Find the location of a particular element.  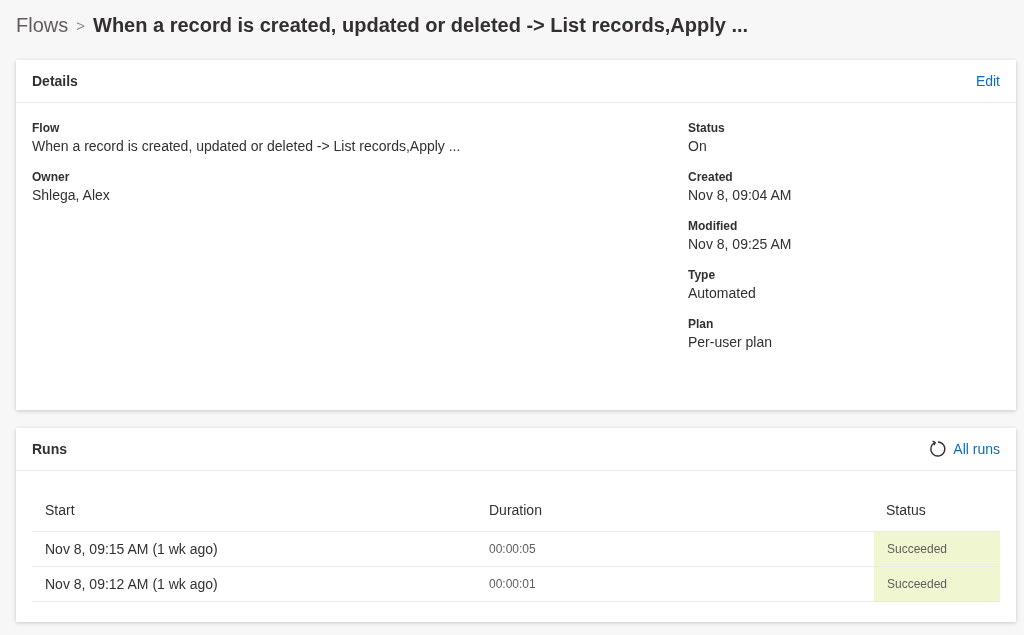

refresh-icon is located at coordinates (938, 449).